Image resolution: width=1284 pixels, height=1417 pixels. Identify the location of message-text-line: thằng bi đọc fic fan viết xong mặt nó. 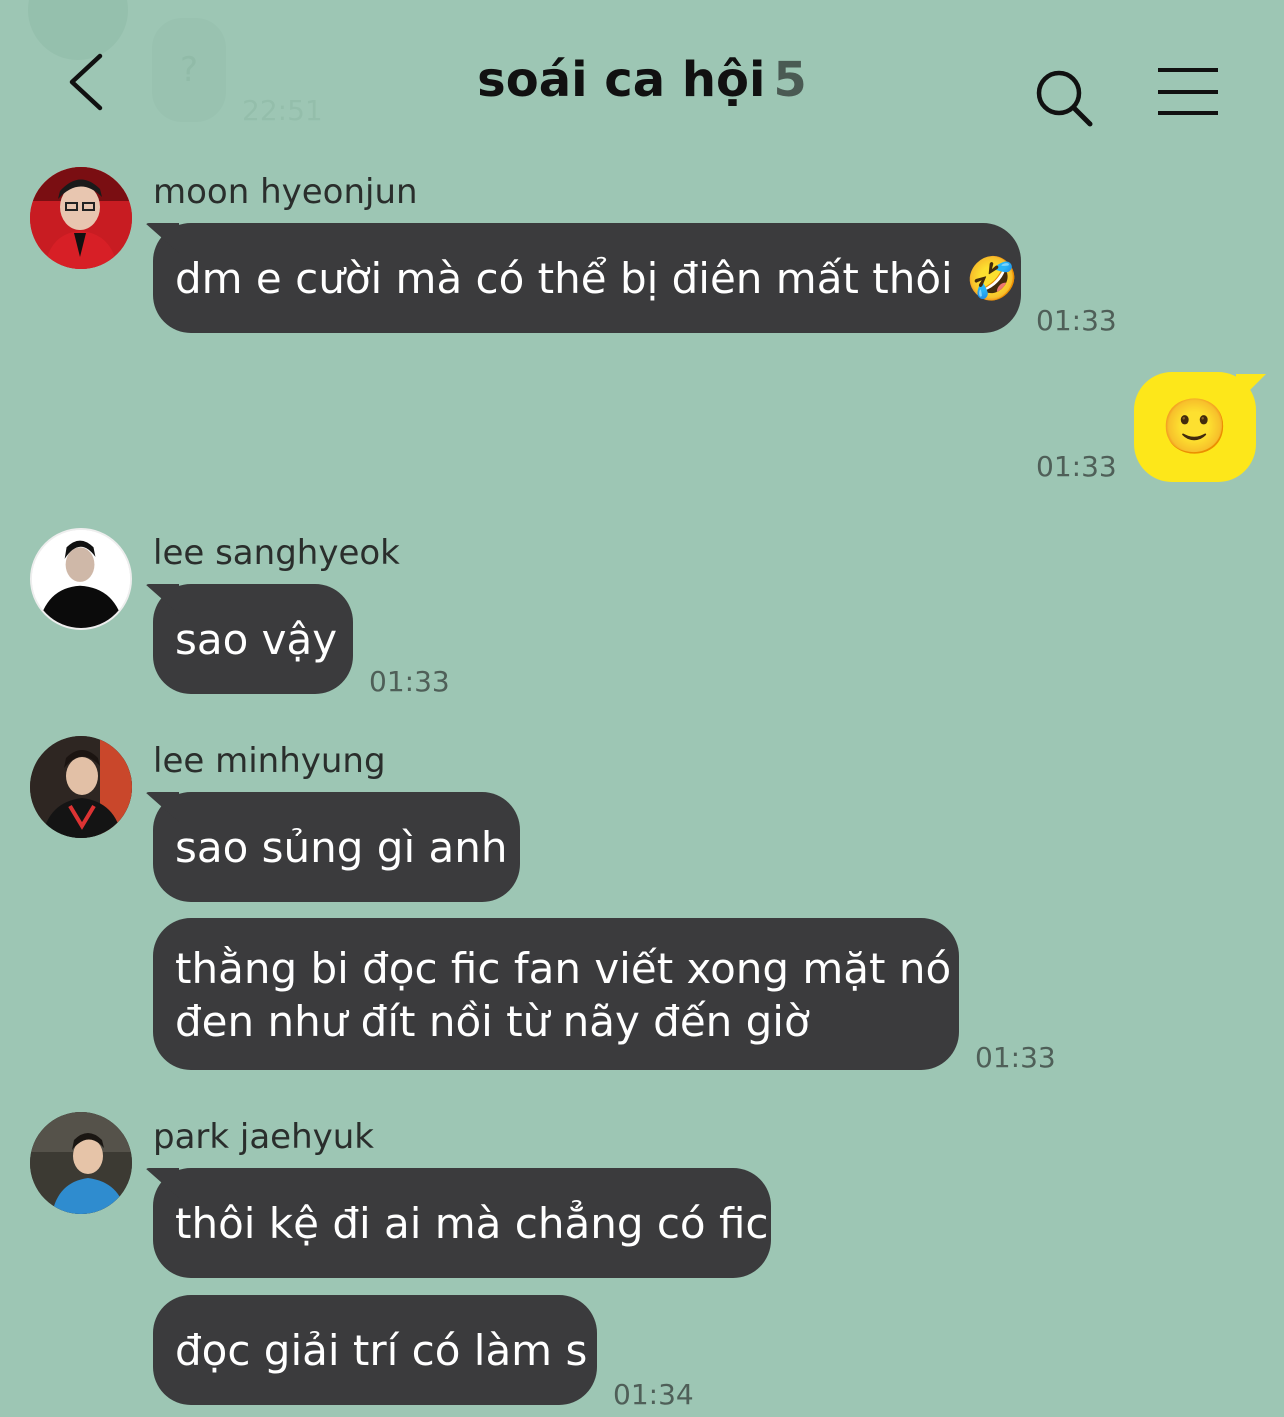
(563, 968).